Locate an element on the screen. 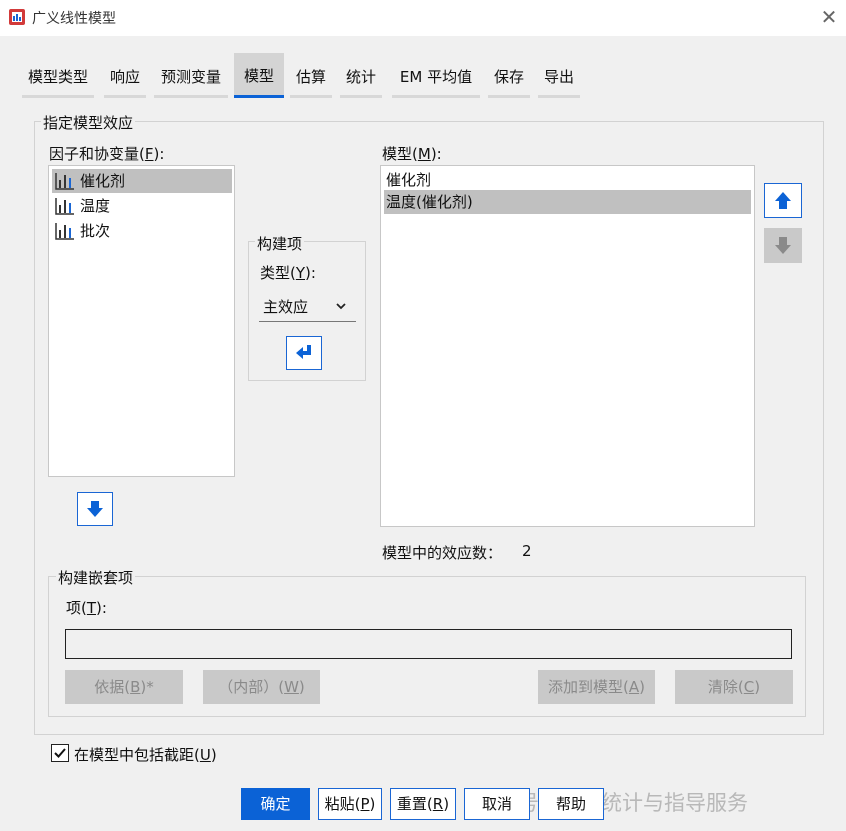  term-field is located at coordinates (428, 644).